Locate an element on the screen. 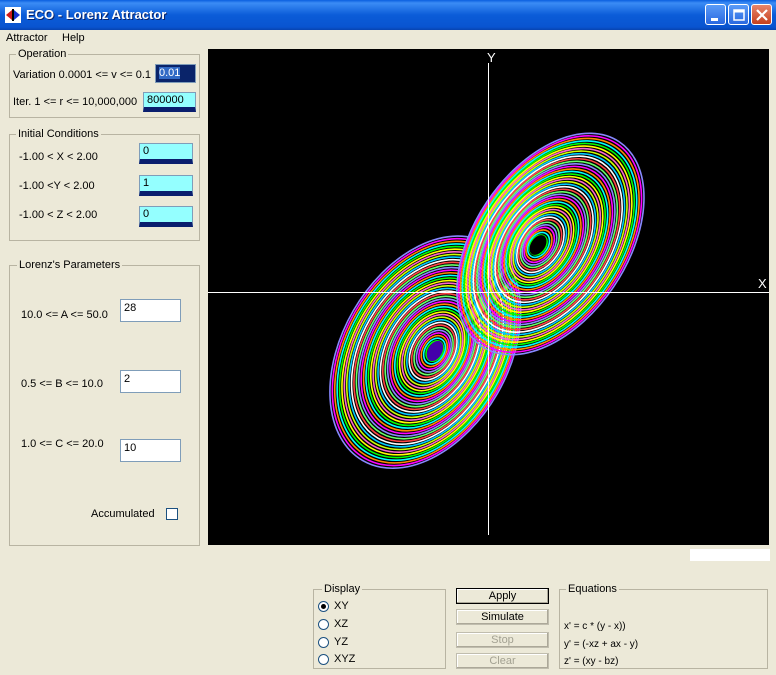  c-label: 1.0 <= C <= 20.0 is located at coordinates (62, 444).